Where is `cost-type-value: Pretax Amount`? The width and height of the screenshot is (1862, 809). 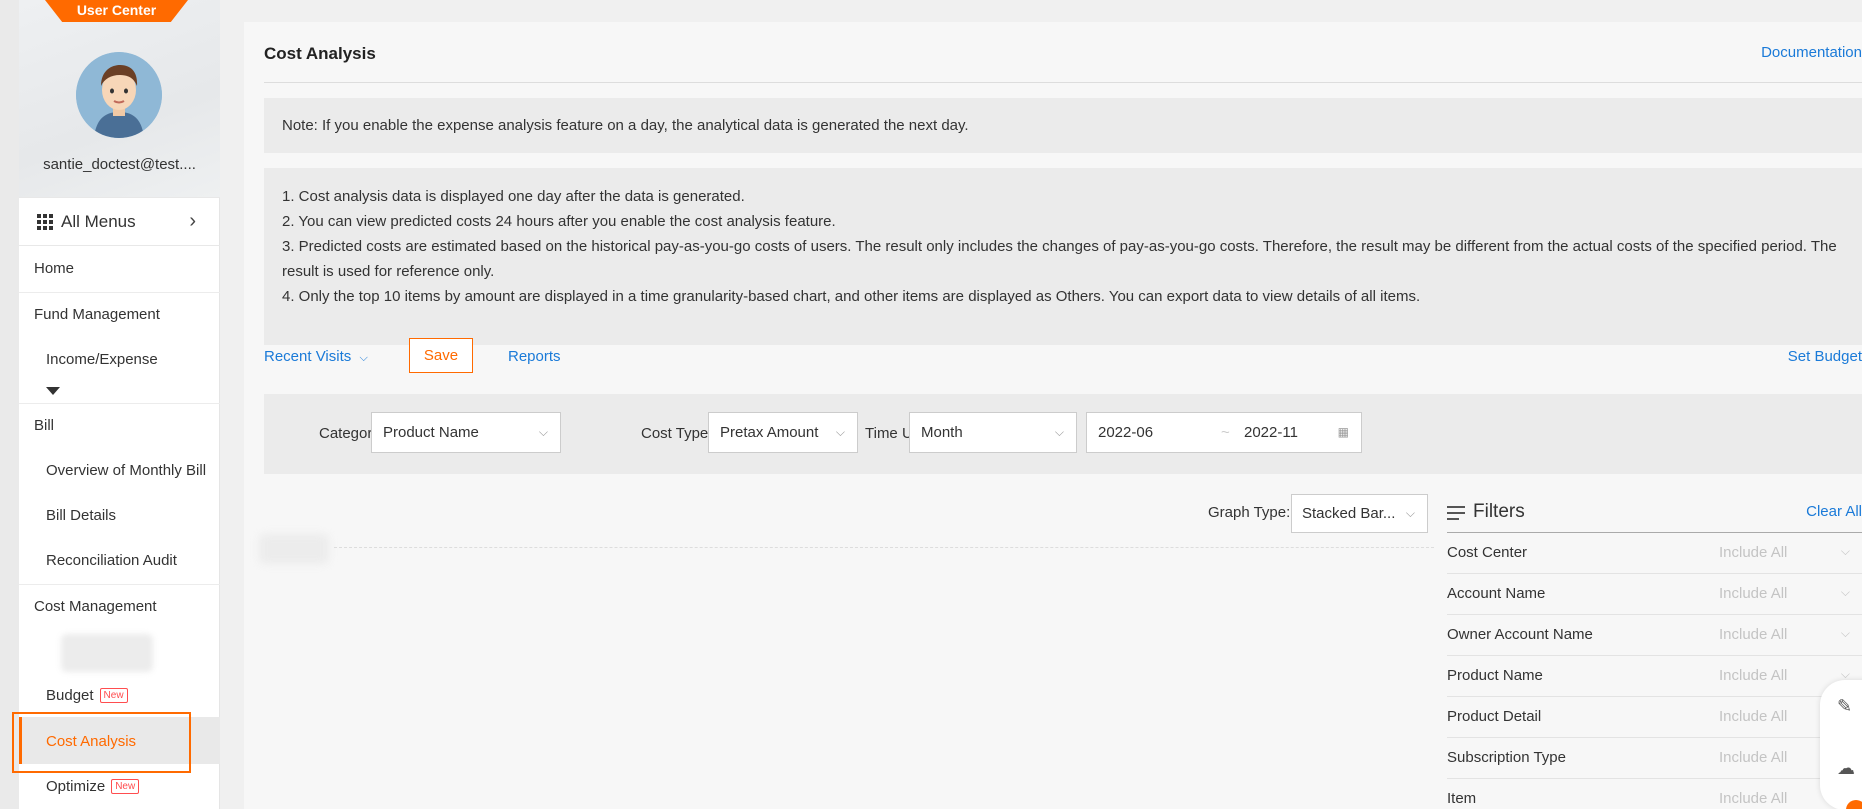 cost-type-value: Pretax Amount is located at coordinates (769, 432).